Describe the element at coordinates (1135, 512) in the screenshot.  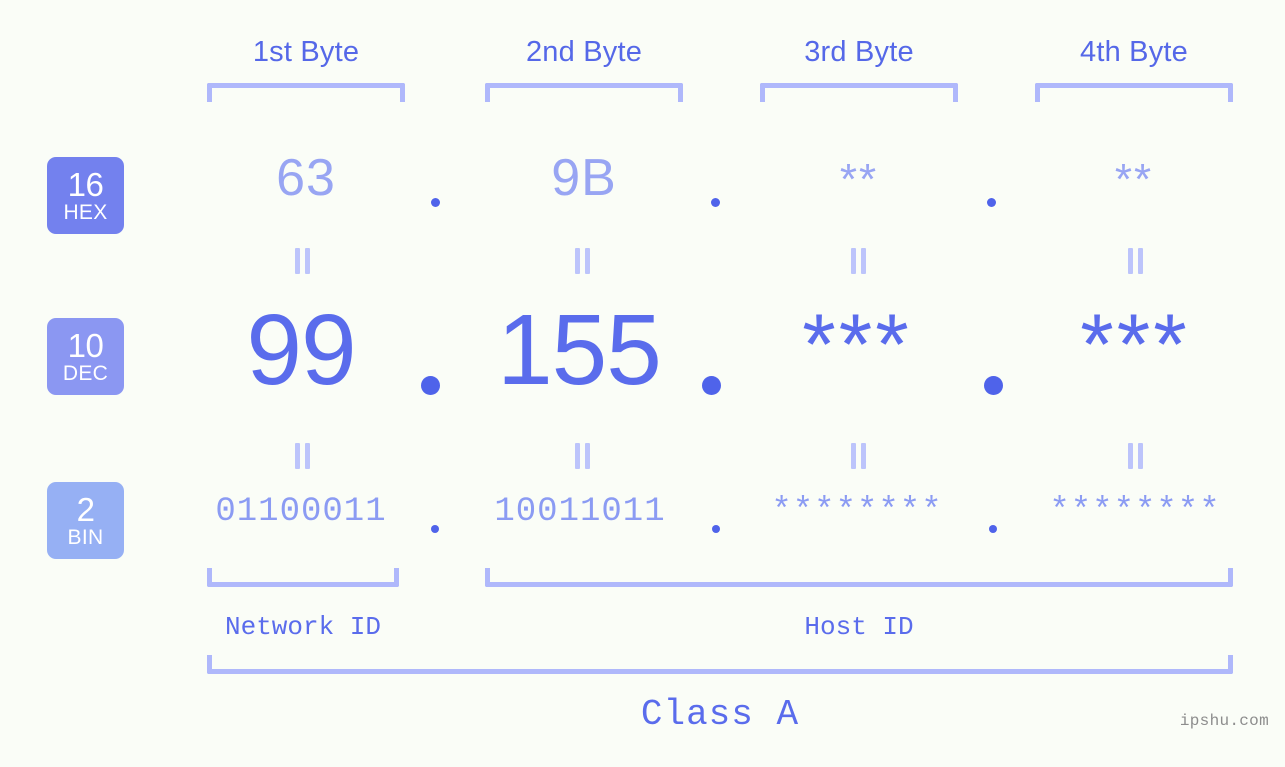
I see `bin-byte-4: ********` at that location.